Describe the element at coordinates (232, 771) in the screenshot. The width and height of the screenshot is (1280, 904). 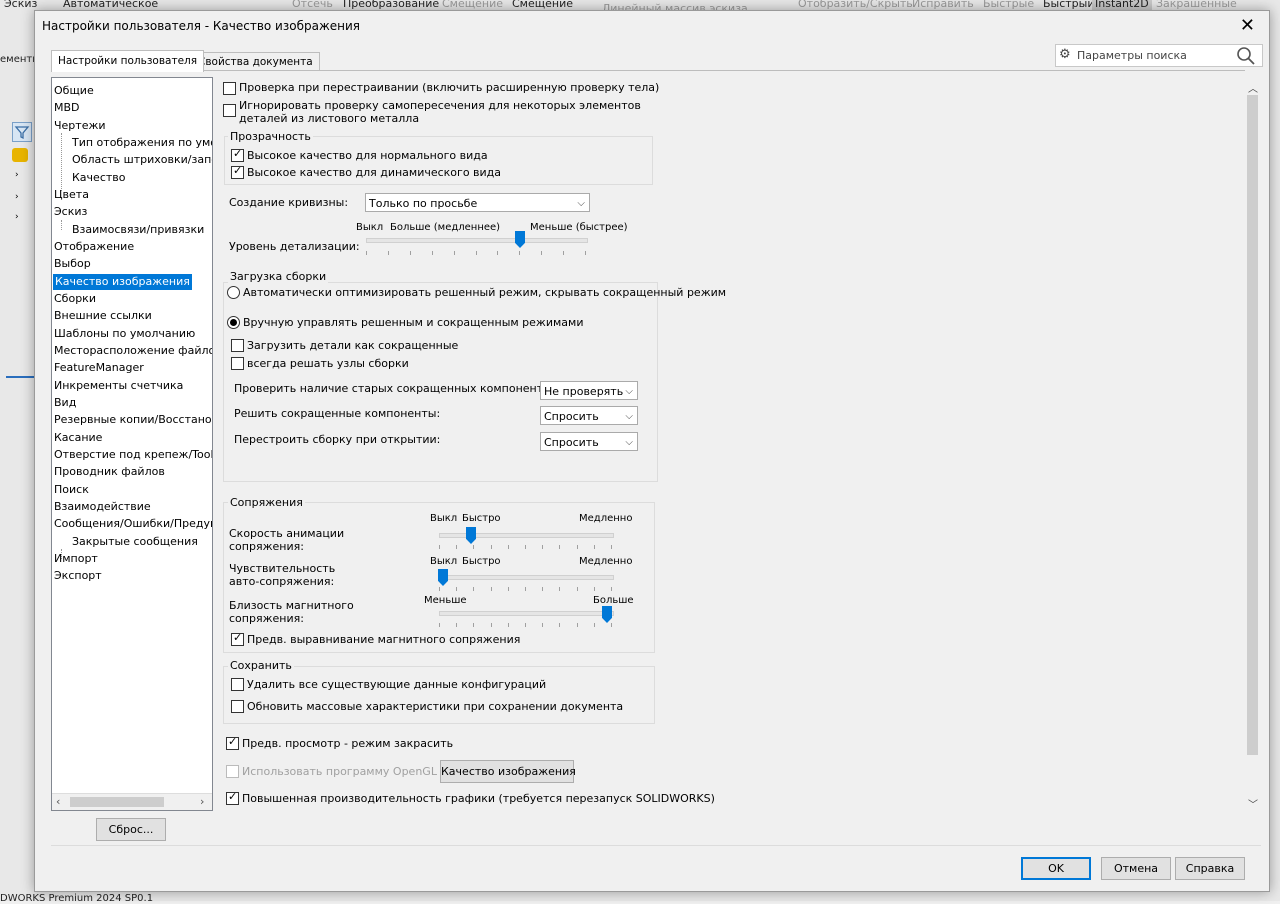
I see `use-opengl-checkbox` at that location.